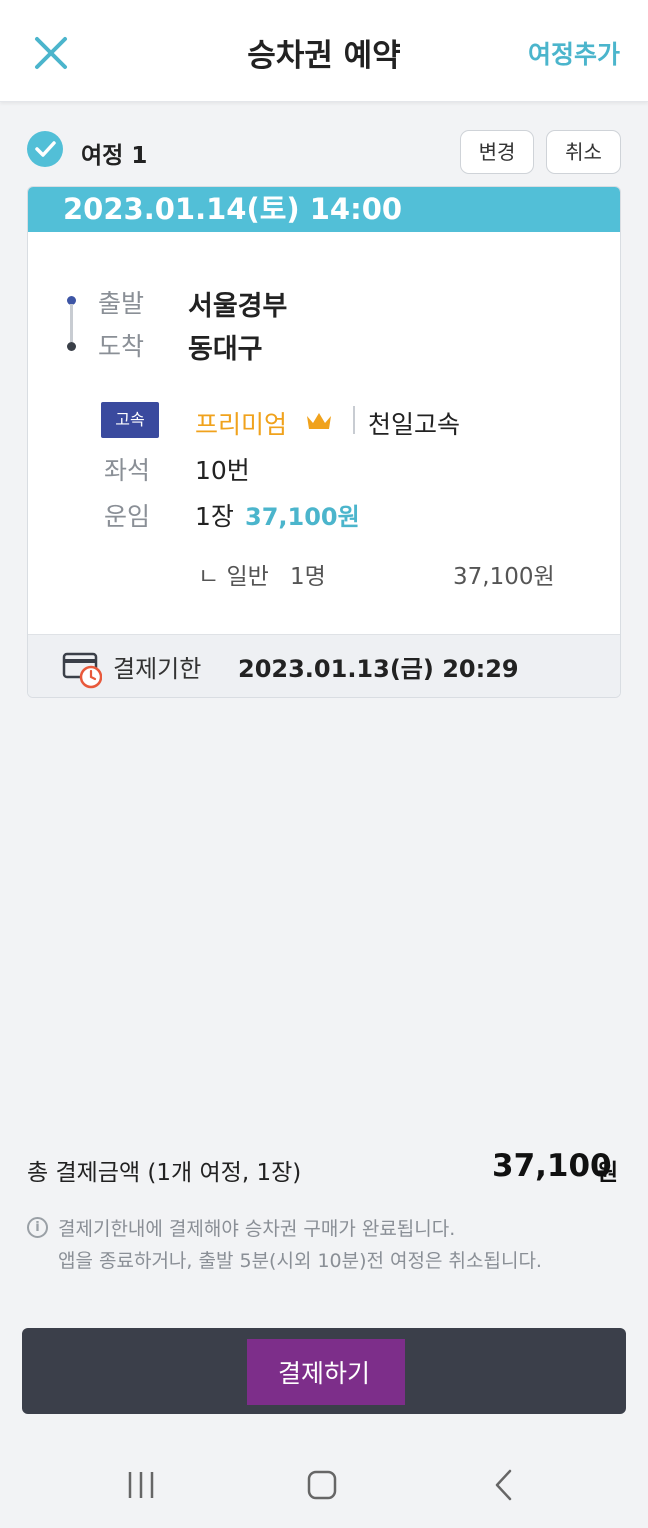  What do you see at coordinates (497, 152) in the screenshot?
I see `change-button: 변경` at bounding box center [497, 152].